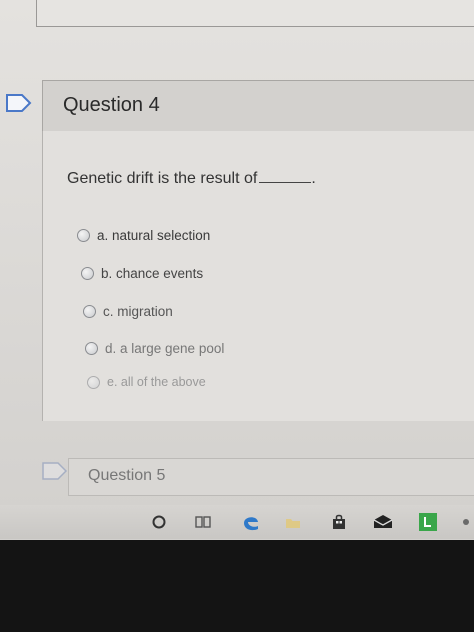 The height and width of the screenshot is (632, 474). Describe the element at coordinates (127, 475) in the screenshot. I see `question-title: Question 5` at that location.